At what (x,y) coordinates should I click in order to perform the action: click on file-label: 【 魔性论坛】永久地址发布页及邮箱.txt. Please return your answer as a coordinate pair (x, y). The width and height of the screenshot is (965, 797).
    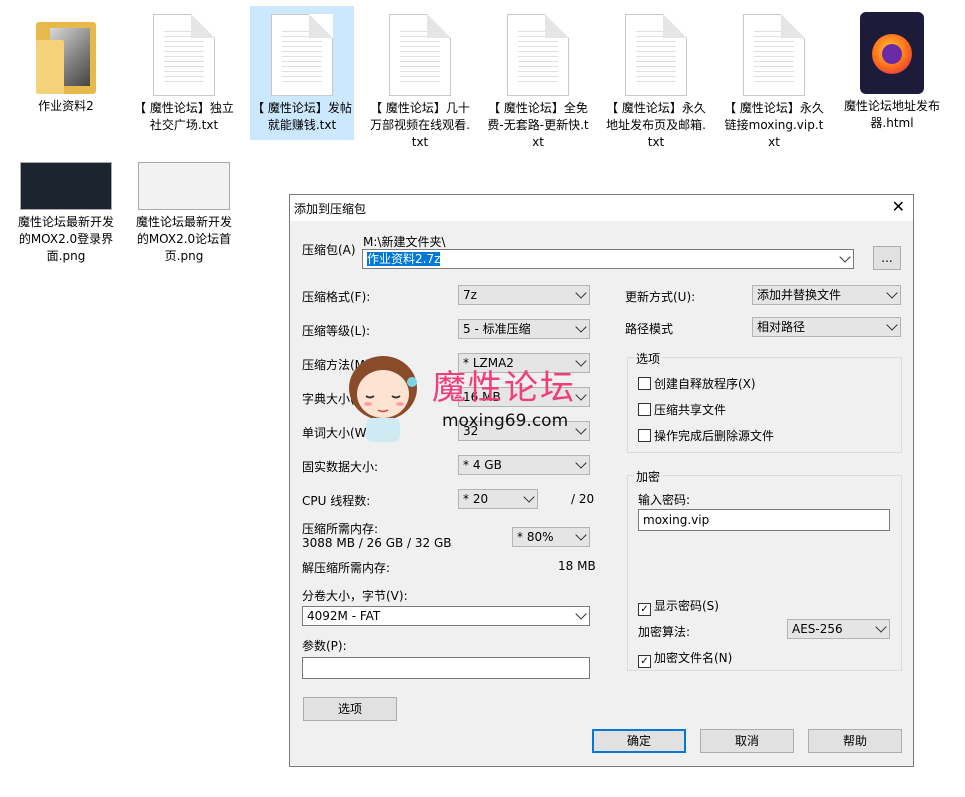
    Looking at the image, I should click on (656, 125).